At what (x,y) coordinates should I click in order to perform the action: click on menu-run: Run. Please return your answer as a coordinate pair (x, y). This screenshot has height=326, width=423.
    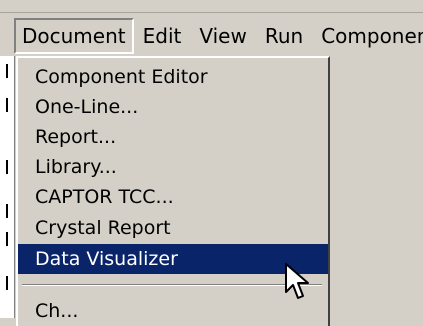
    Looking at the image, I should click on (284, 36).